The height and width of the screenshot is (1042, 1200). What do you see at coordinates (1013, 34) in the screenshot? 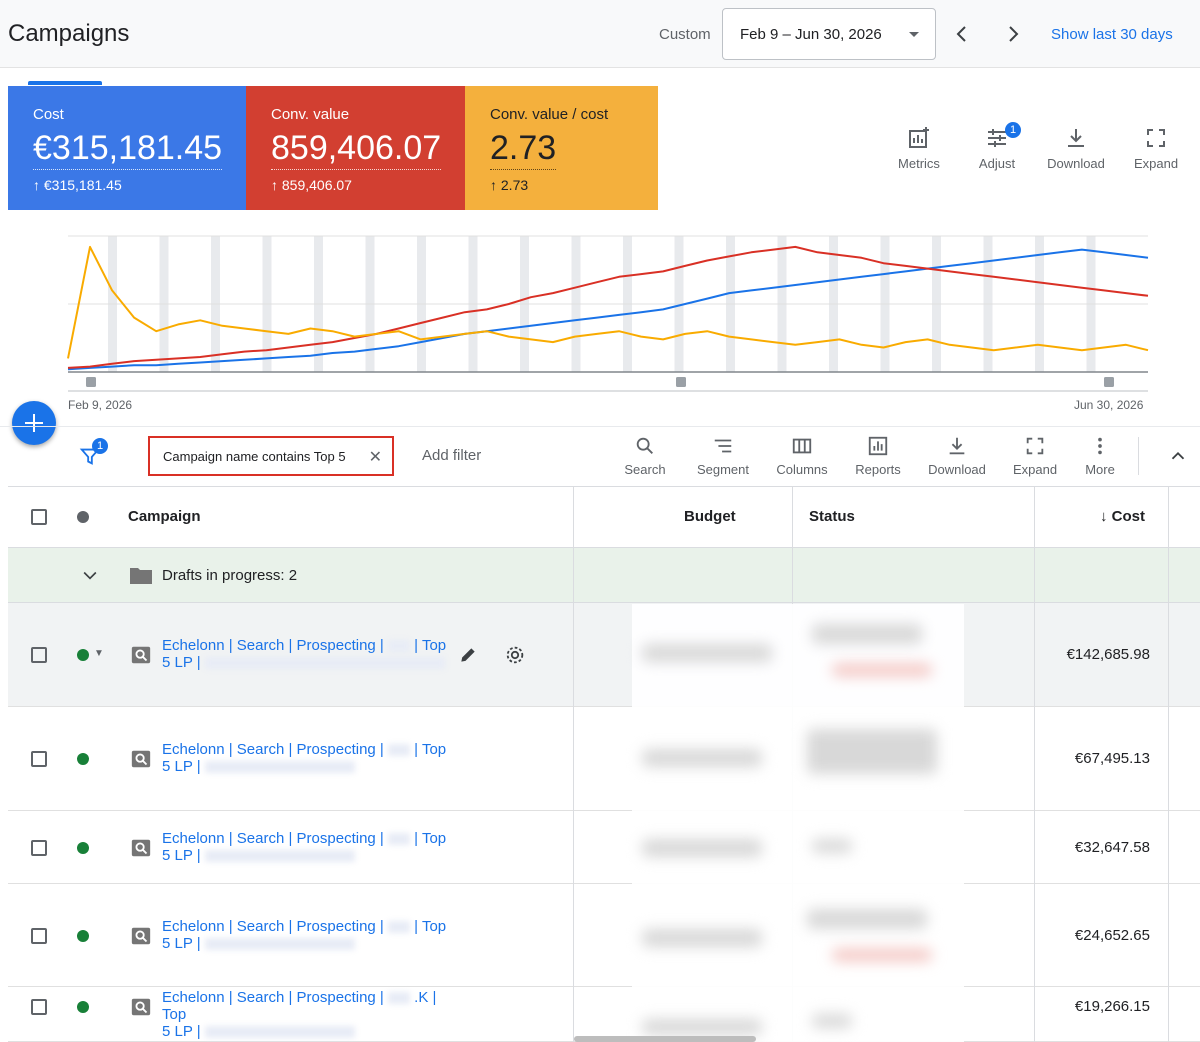
I see `next-period-icon` at bounding box center [1013, 34].